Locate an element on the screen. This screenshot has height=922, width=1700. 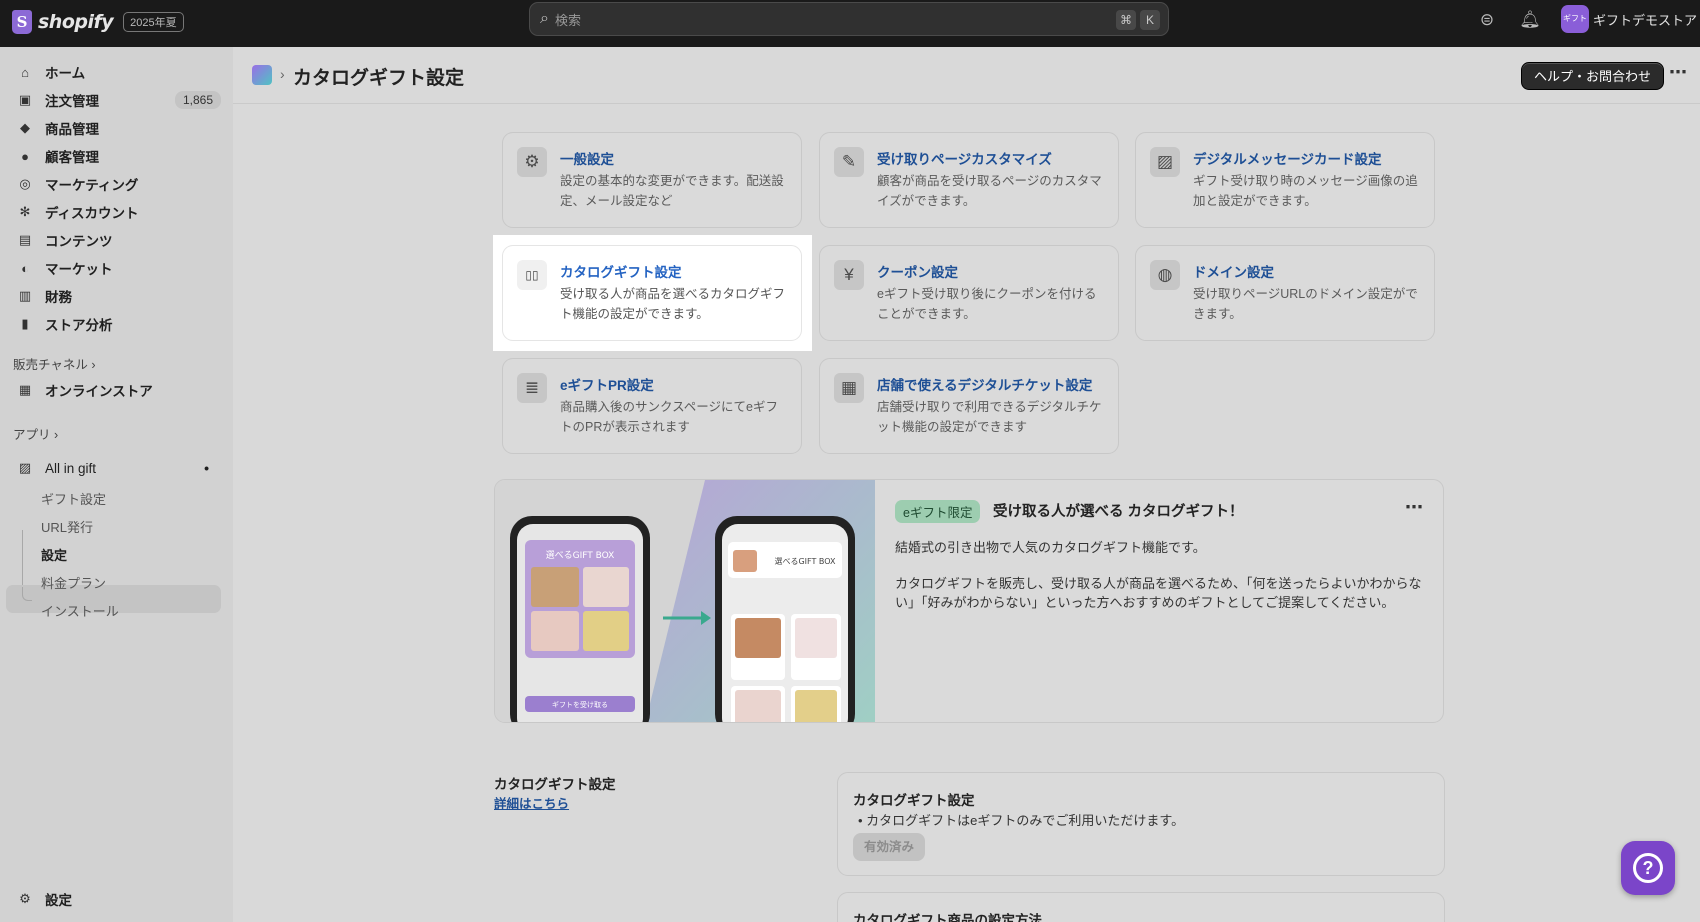
box-bullet: • カタログギフトはeギフトのみでご利用いただけます。 is located at coordinates (1021, 820).